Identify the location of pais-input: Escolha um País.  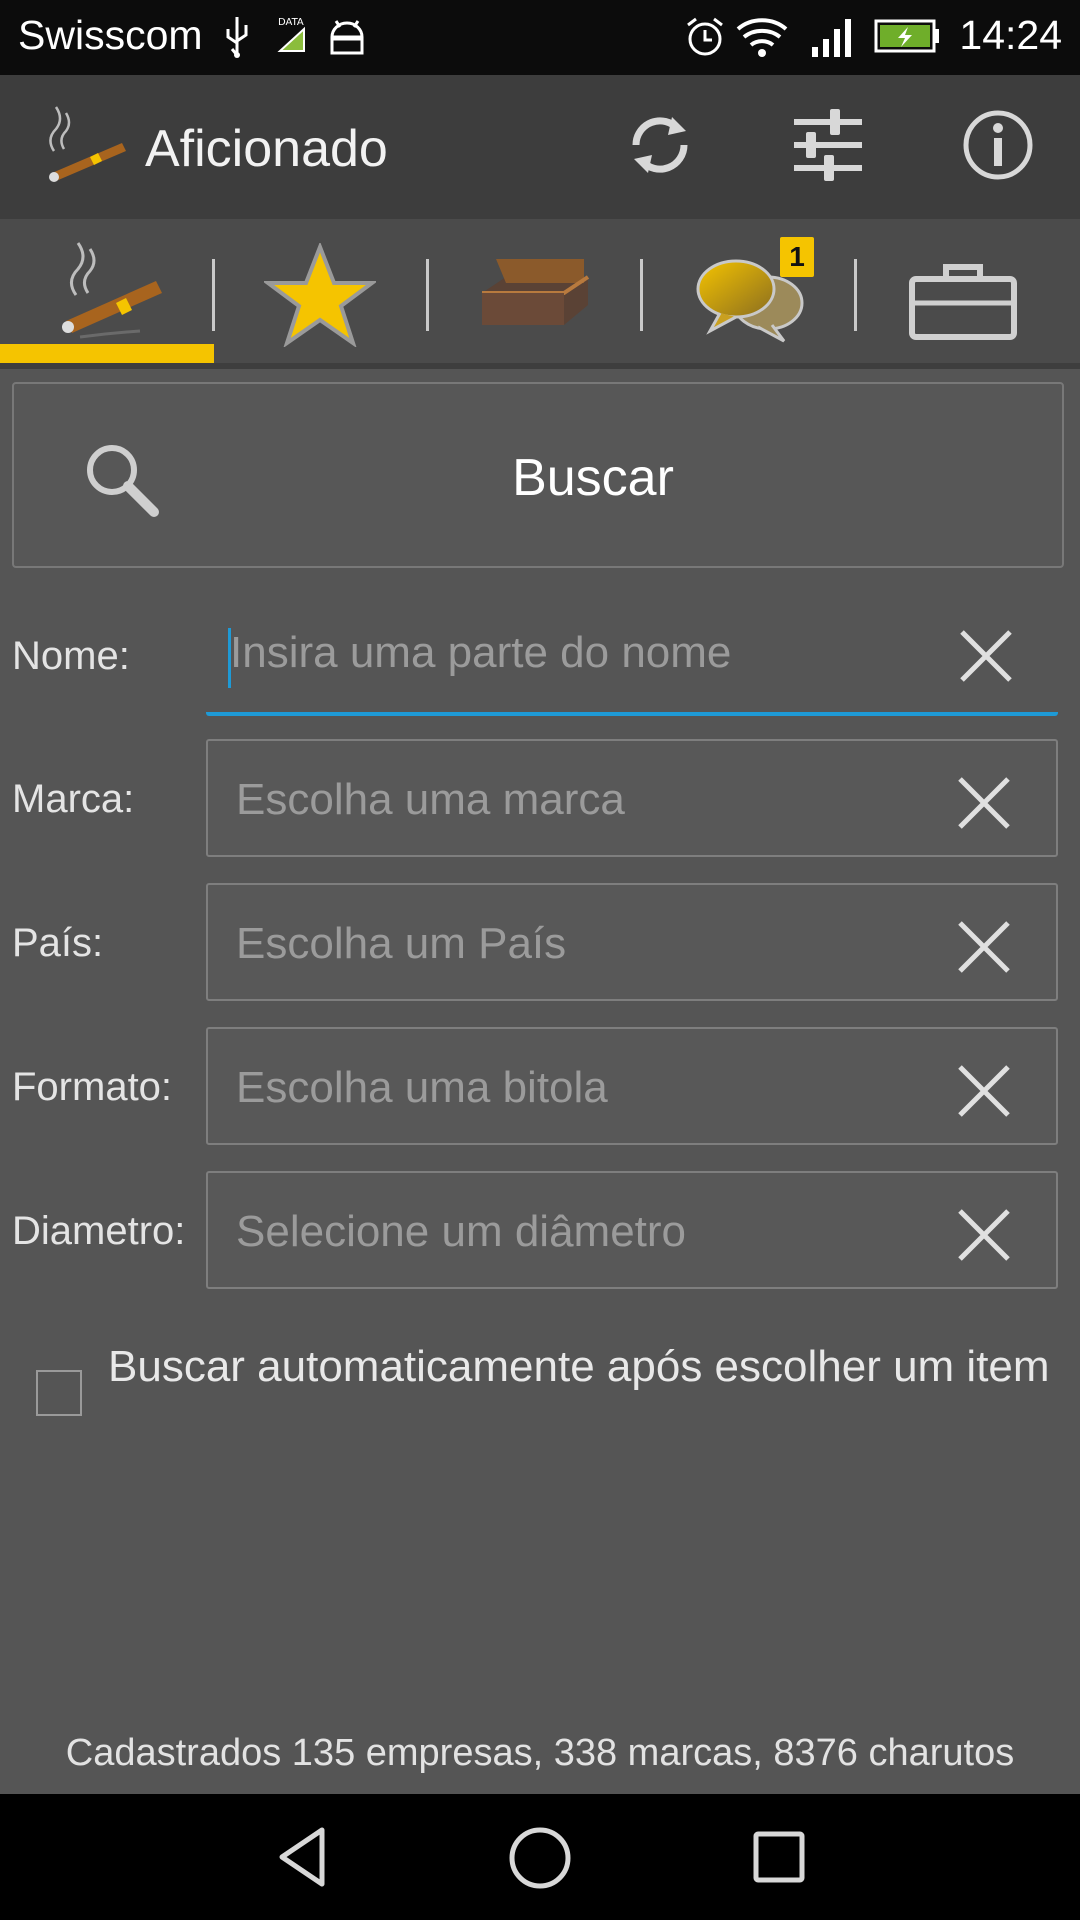
(632, 942).